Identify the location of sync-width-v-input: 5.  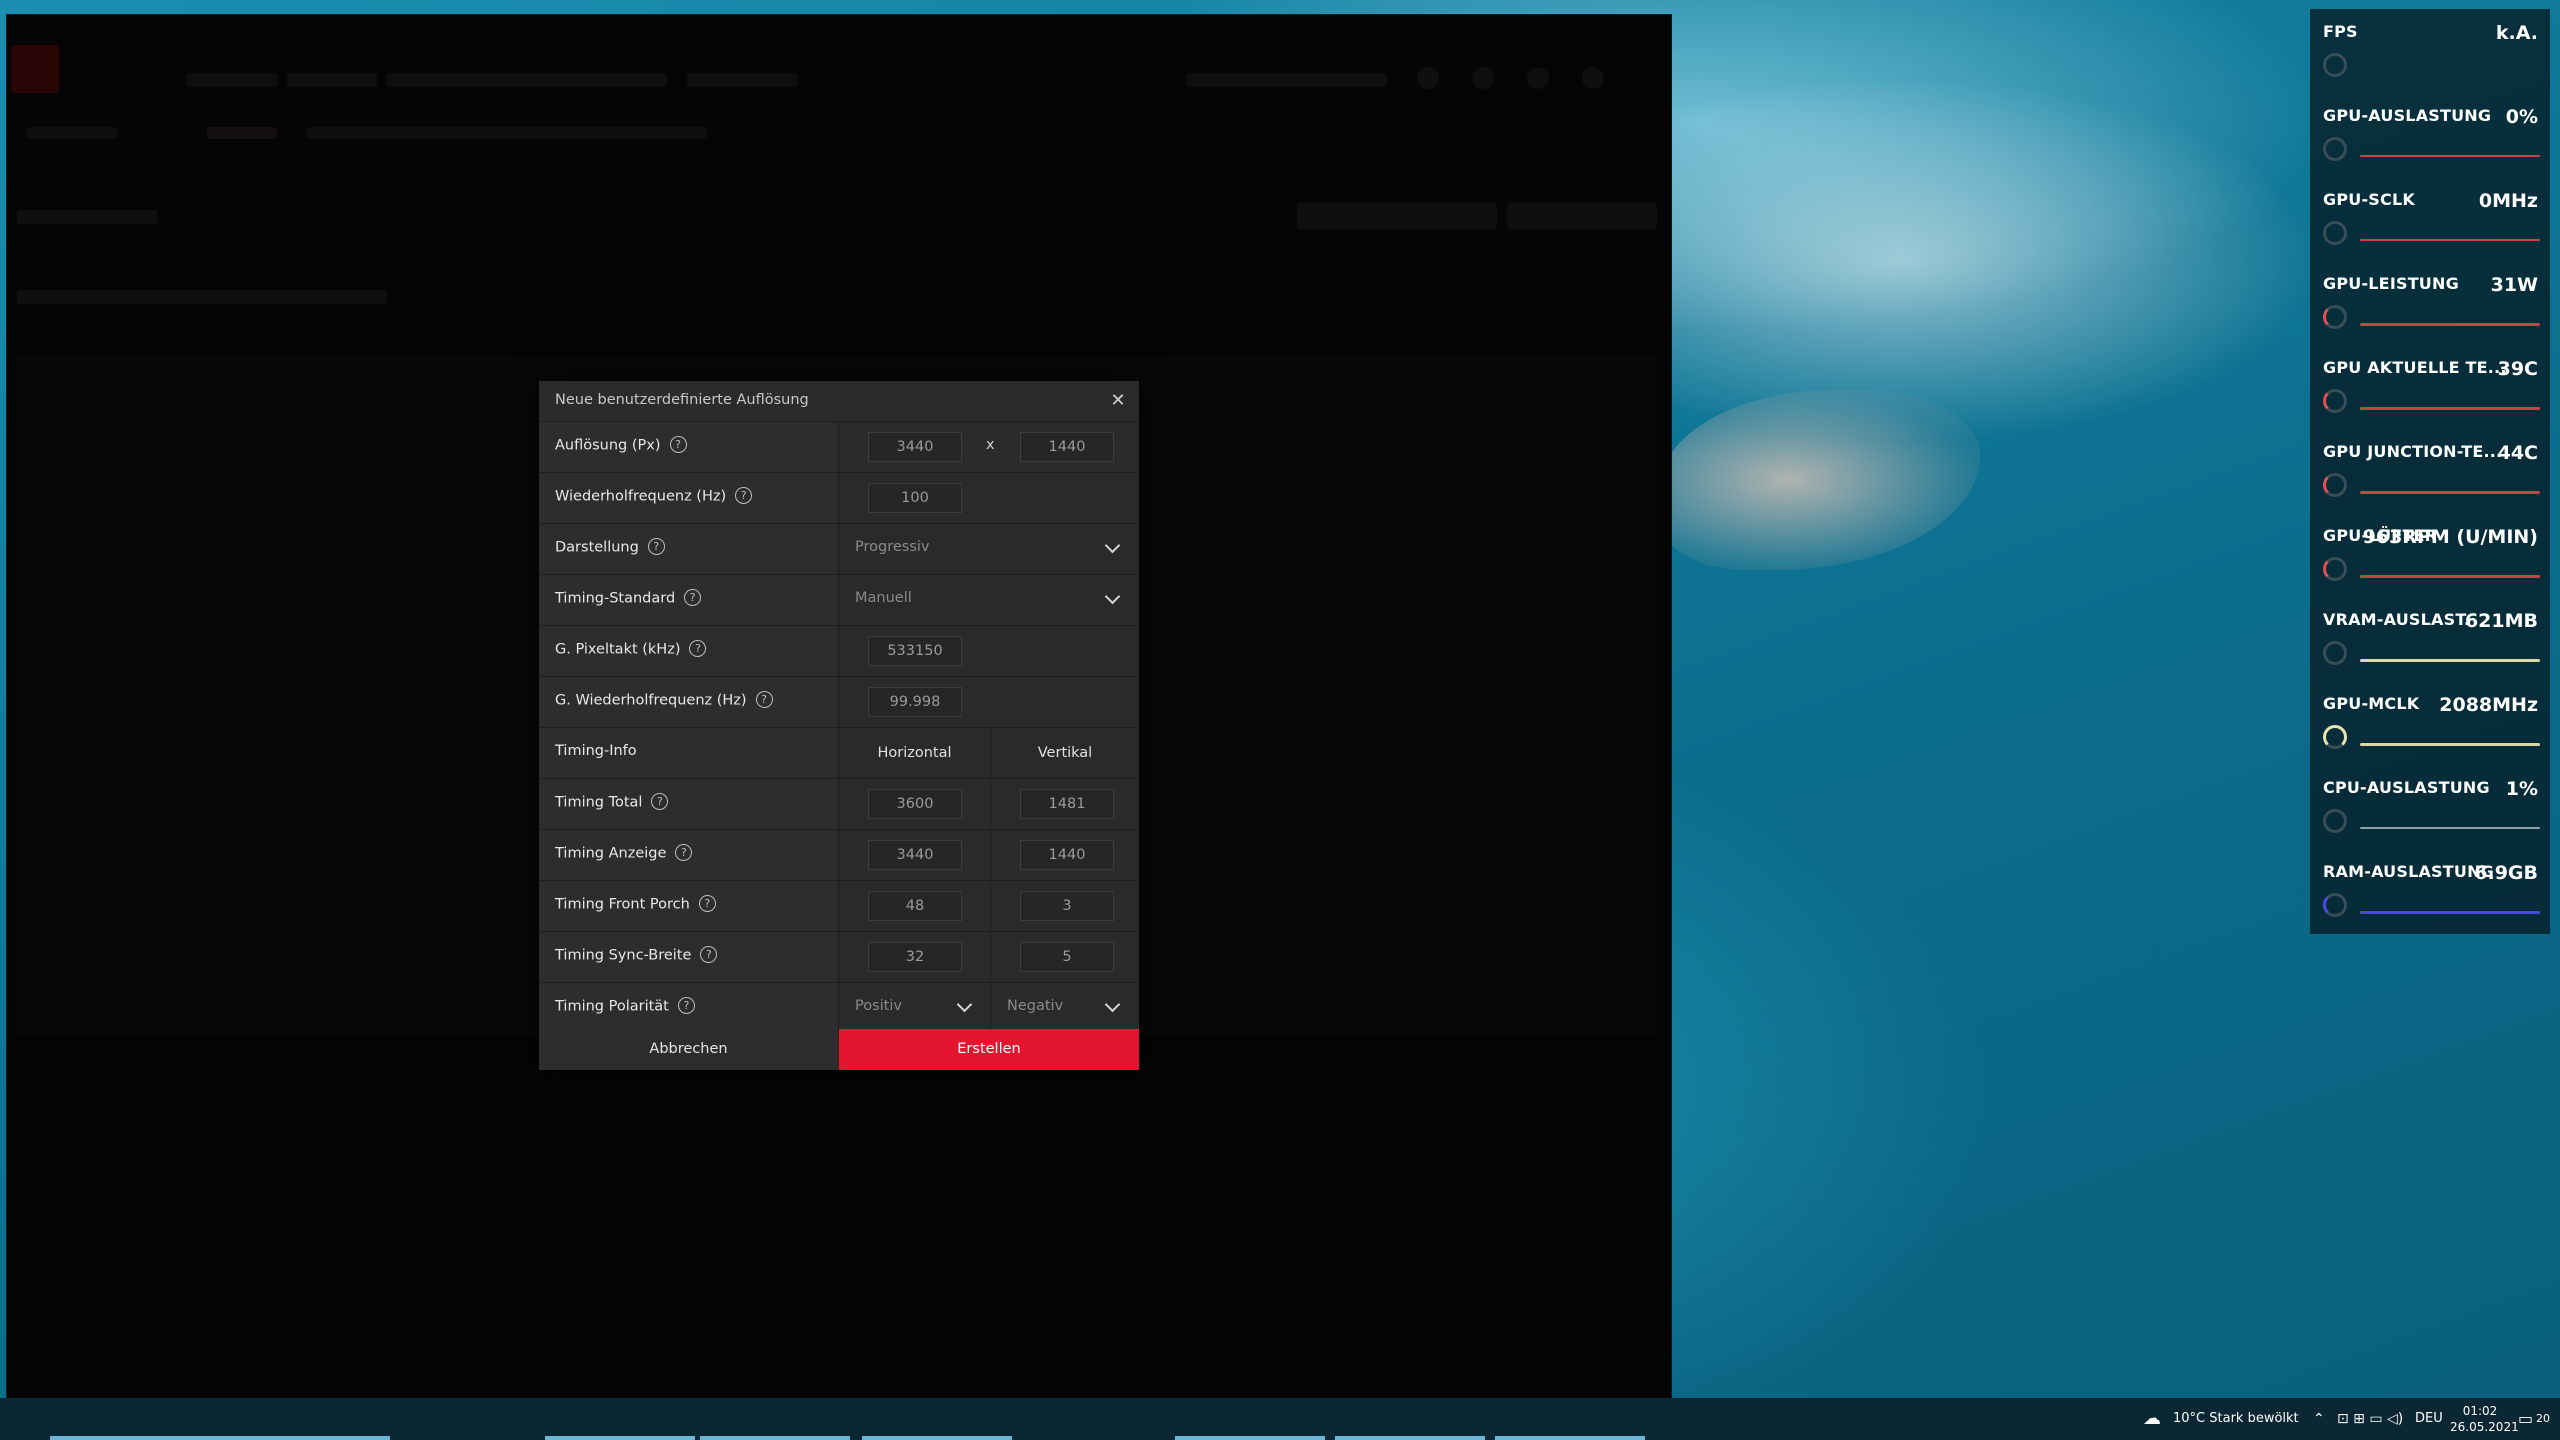
(1067, 957).